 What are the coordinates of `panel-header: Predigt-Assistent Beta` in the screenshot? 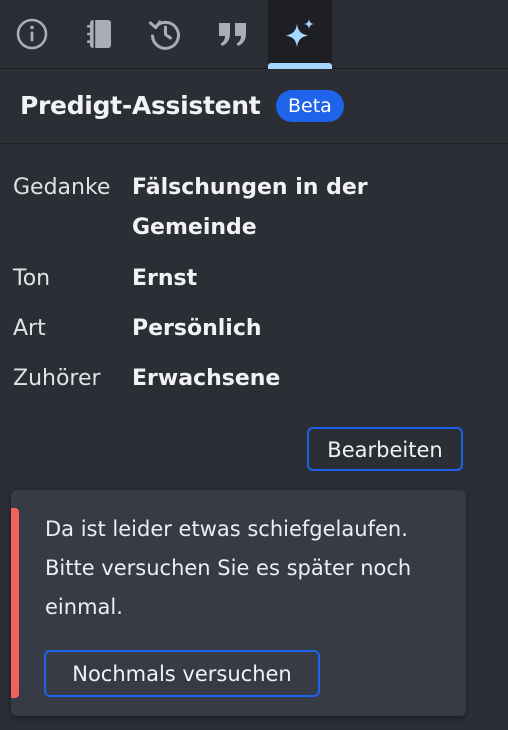 It's located at (254, 106).